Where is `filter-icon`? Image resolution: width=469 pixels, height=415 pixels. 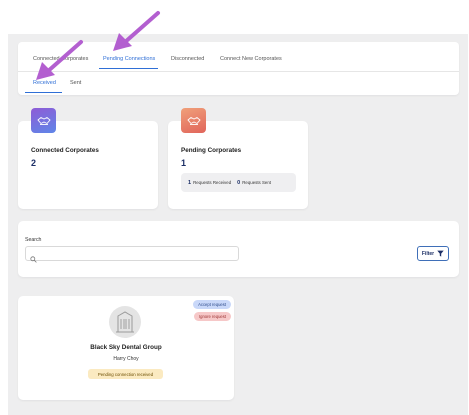
filter-icon is located at coordinates (440, 253).